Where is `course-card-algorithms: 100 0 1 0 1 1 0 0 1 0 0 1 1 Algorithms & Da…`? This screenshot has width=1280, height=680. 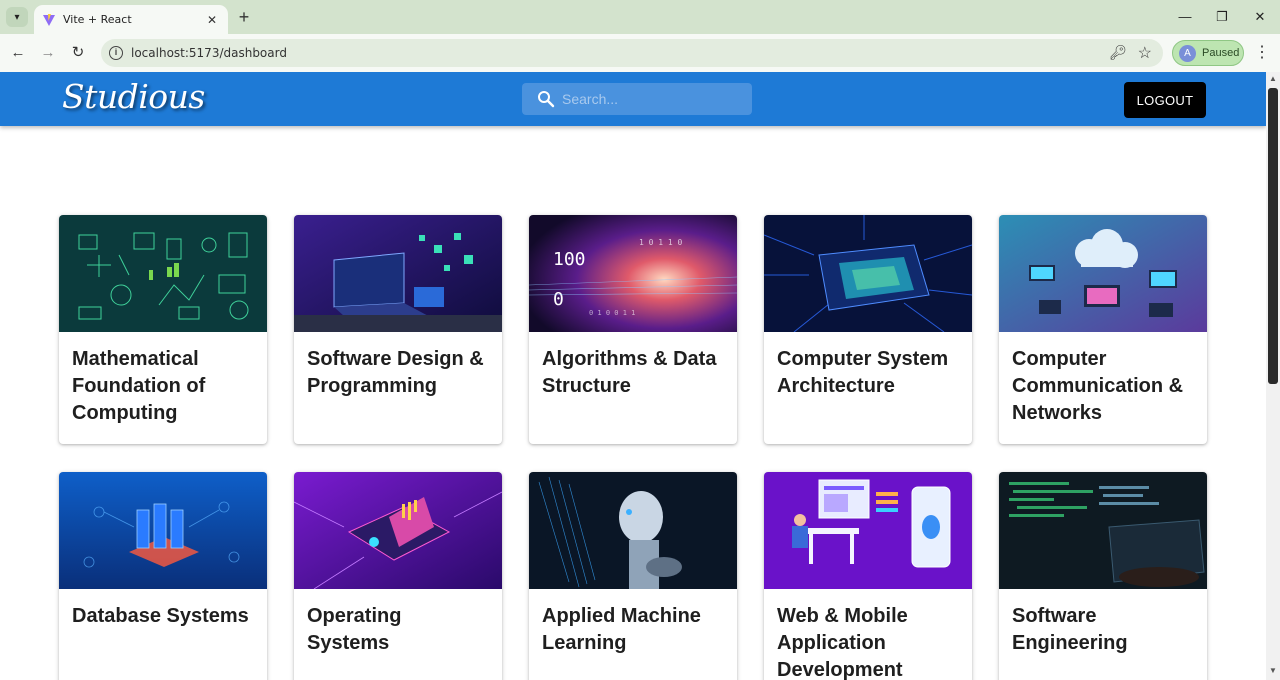
course-card-algorithms: 100 0 1 0 1 1 0 0 1 0 0 1 1 Algorithms & Da… is located at coordinates (633, 329).